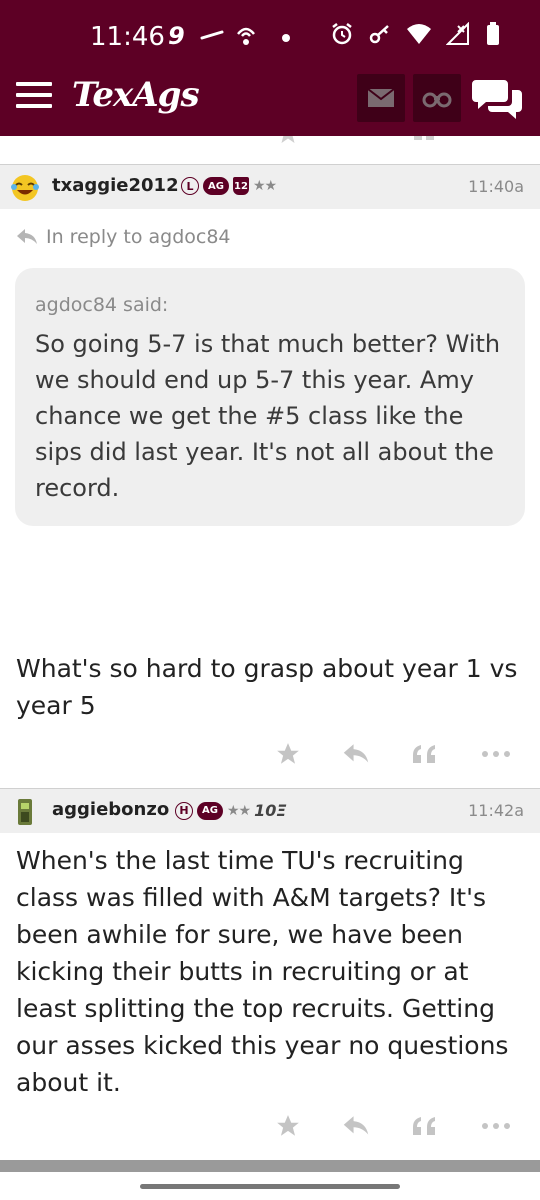 The image size is (540, 1200). I want to click on status-system-icons, so click(415, 34).